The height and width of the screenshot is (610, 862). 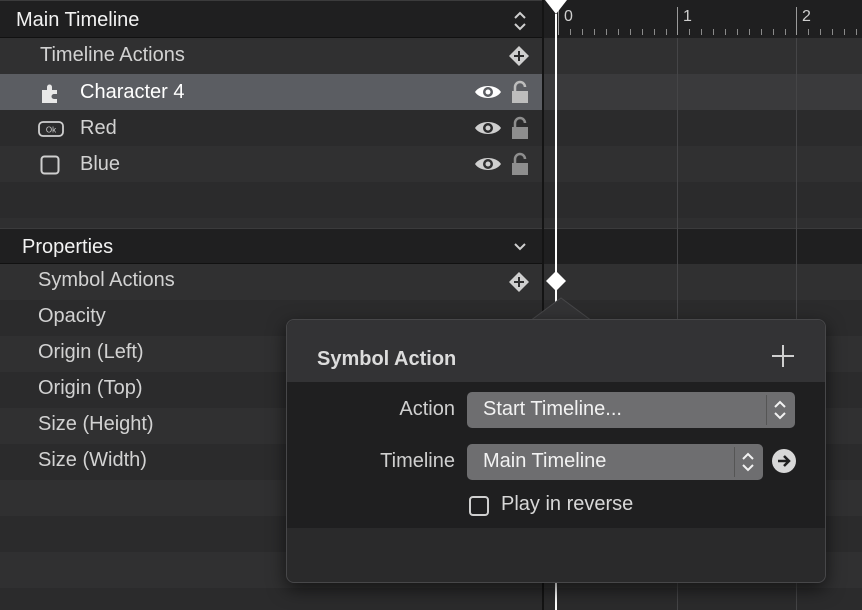 What do you see at coordinates (687, 16) in the screenshot?
I see `ruler-mark: 1` at bounding box center [687, 16].